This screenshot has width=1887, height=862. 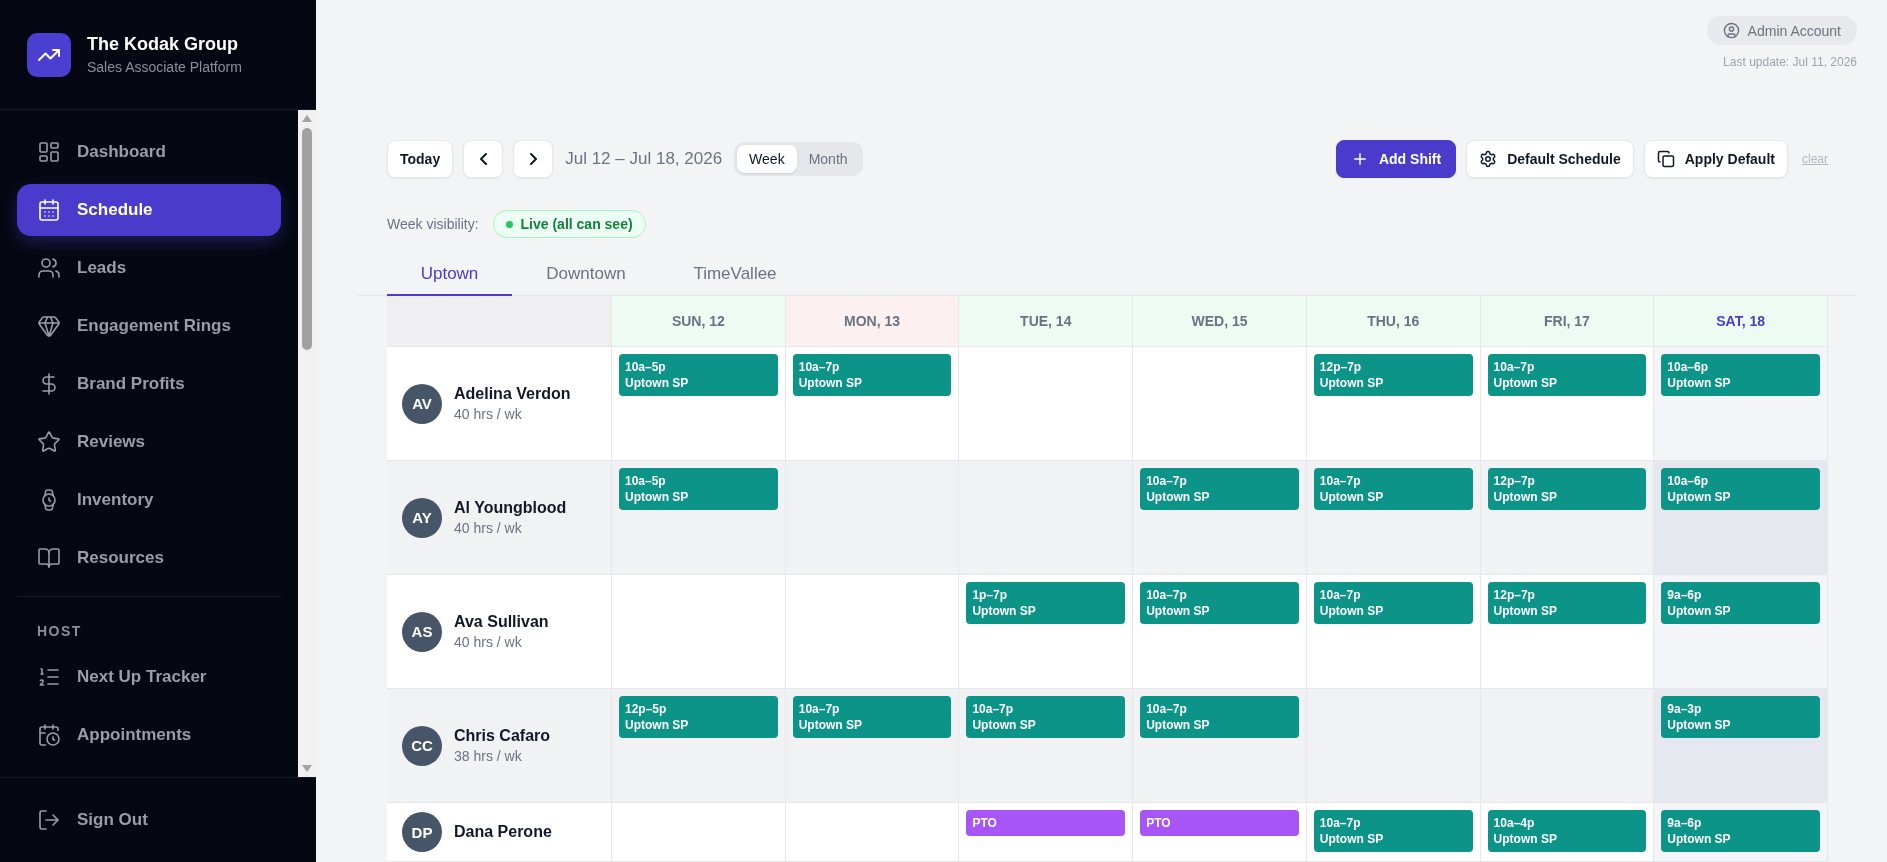 What do you see at coordinates (149, 676) in the screenshot?
I see `nav-item: Next Up Tracker` at bounding box center [149, 676].